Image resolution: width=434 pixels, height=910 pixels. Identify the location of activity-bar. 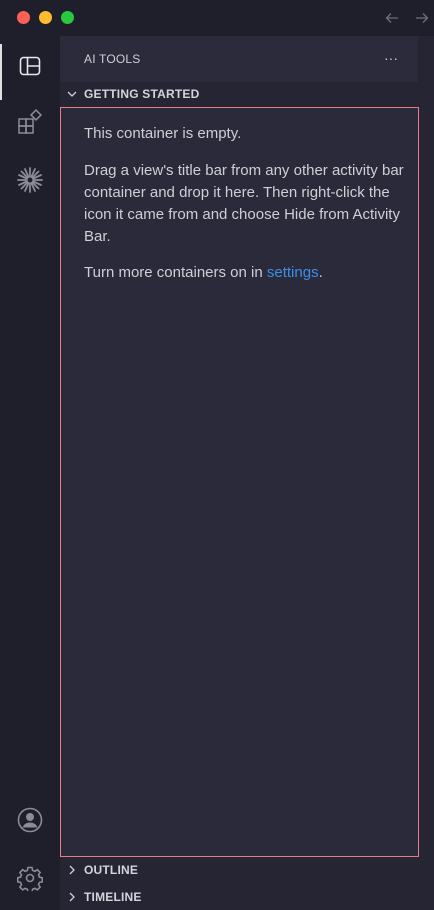
(30, 473).